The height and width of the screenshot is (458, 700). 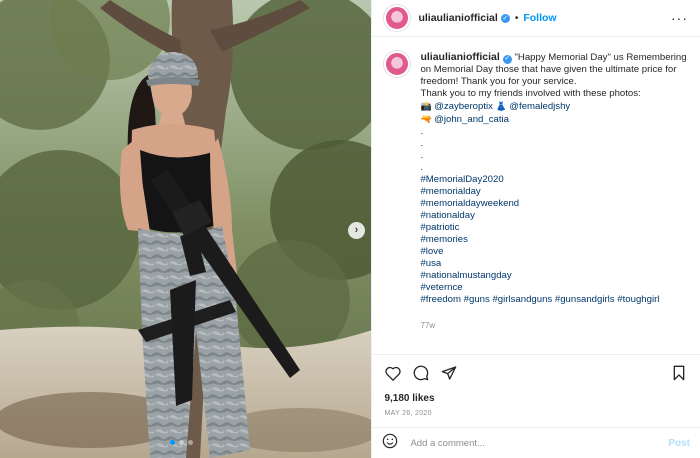 I want to click on hashtag-link: #memorialdayweekend, so click(x=554, y=204).